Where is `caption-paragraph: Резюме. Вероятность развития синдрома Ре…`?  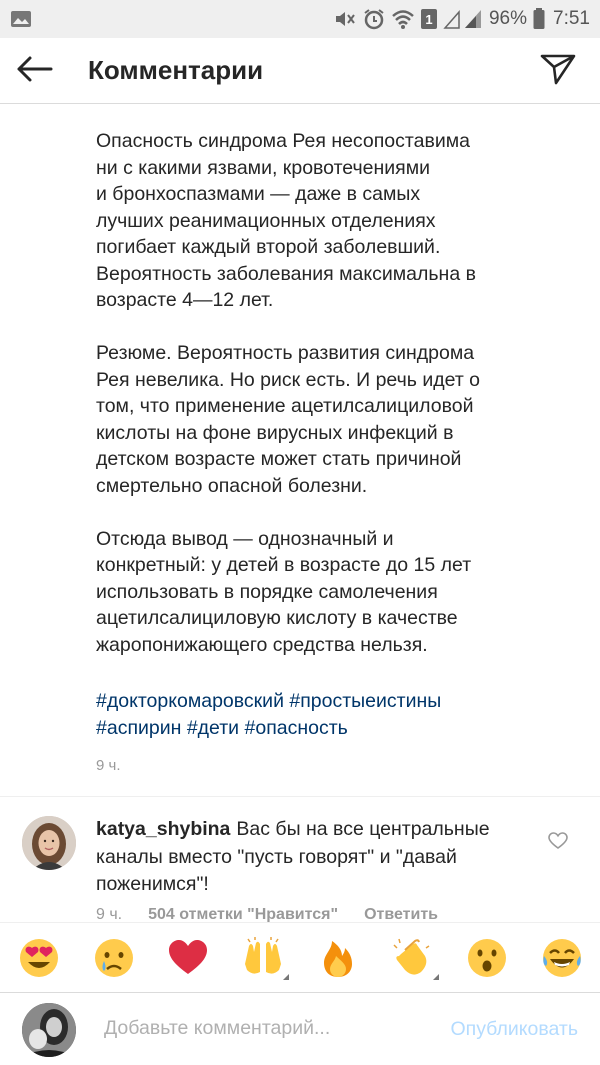
caption-paragraph: Резюме. Вероятность развития синдрома Ре… is located at coordinates (288, 419).